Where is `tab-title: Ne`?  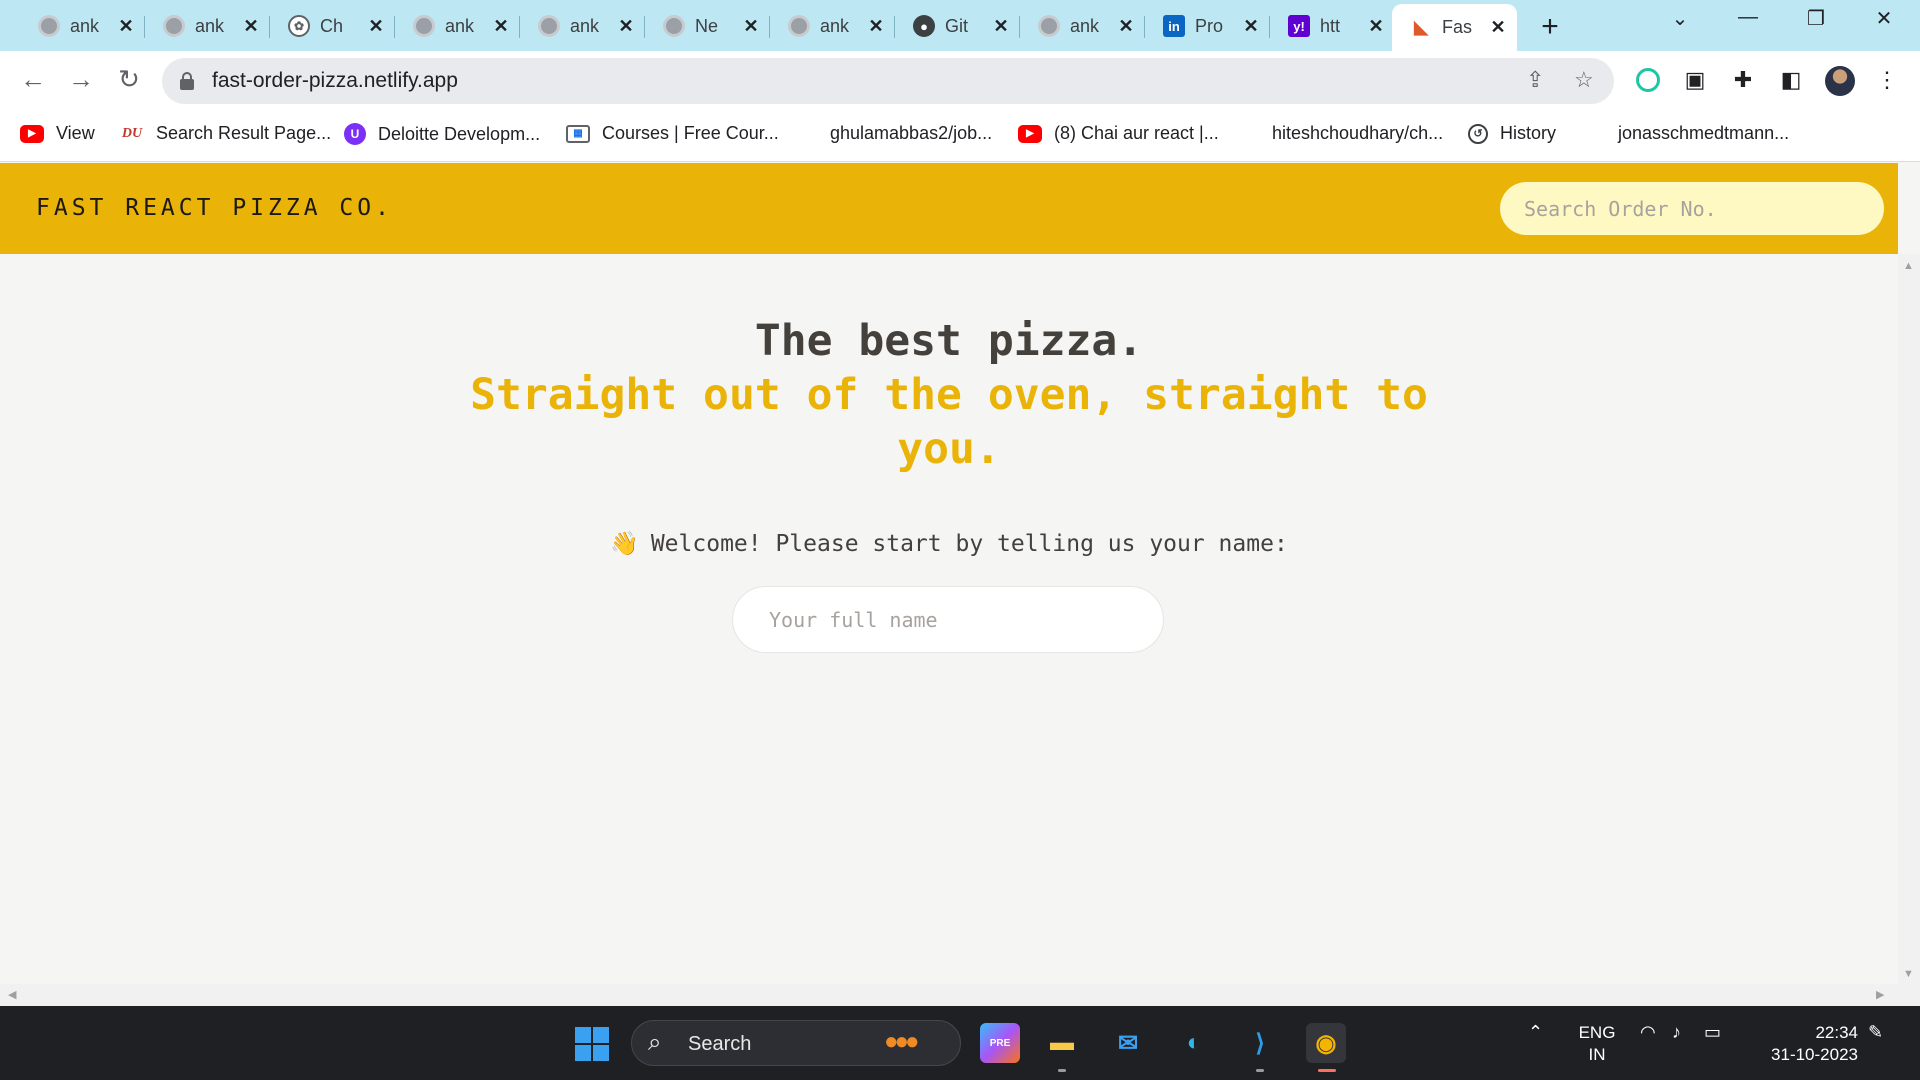 tab-title: Ne is located at coordinates (707, 25).